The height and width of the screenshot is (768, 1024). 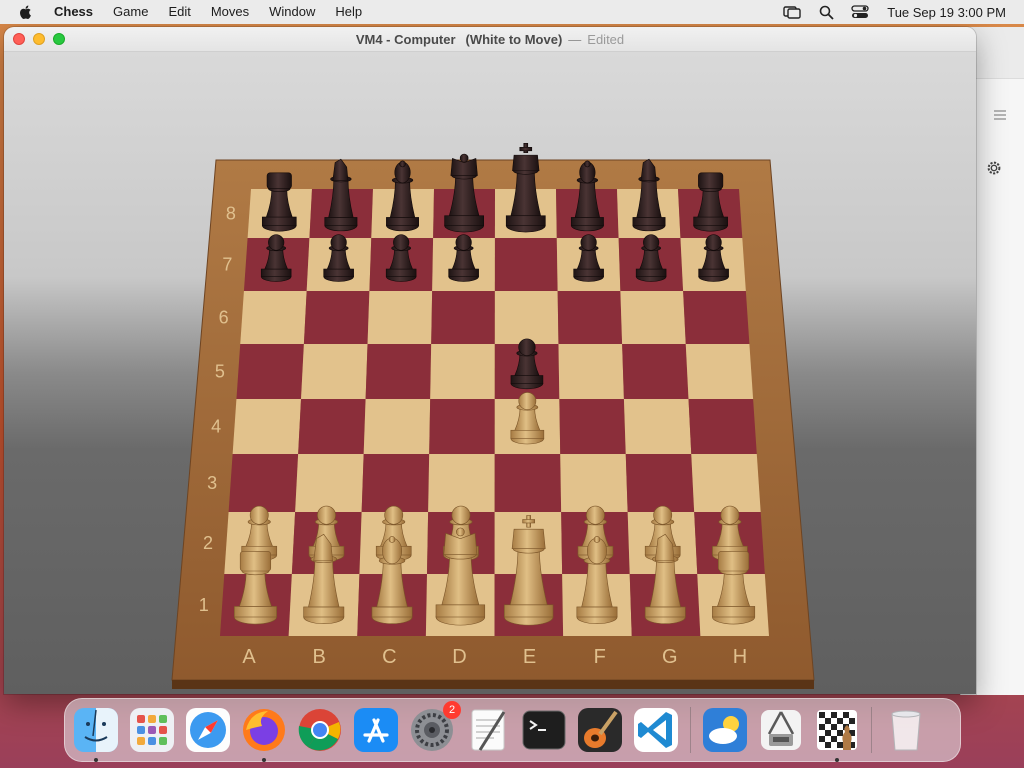 What do you see at coordinates (216, 427) in the screenshot?
I see `rank-label-4: 4` at bounding box center [216, 427].